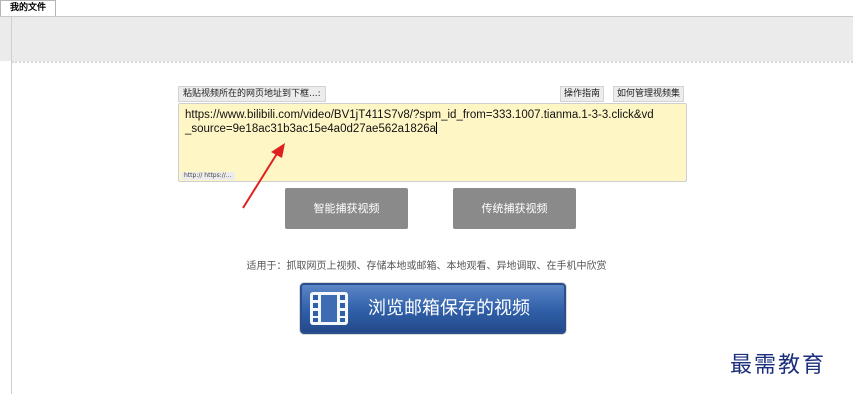 This screenshot has height=394, width=853. What do you see at coordinates (437, 128) in the screenshot?
I see `text-caret` at bounding box center [437, 128].